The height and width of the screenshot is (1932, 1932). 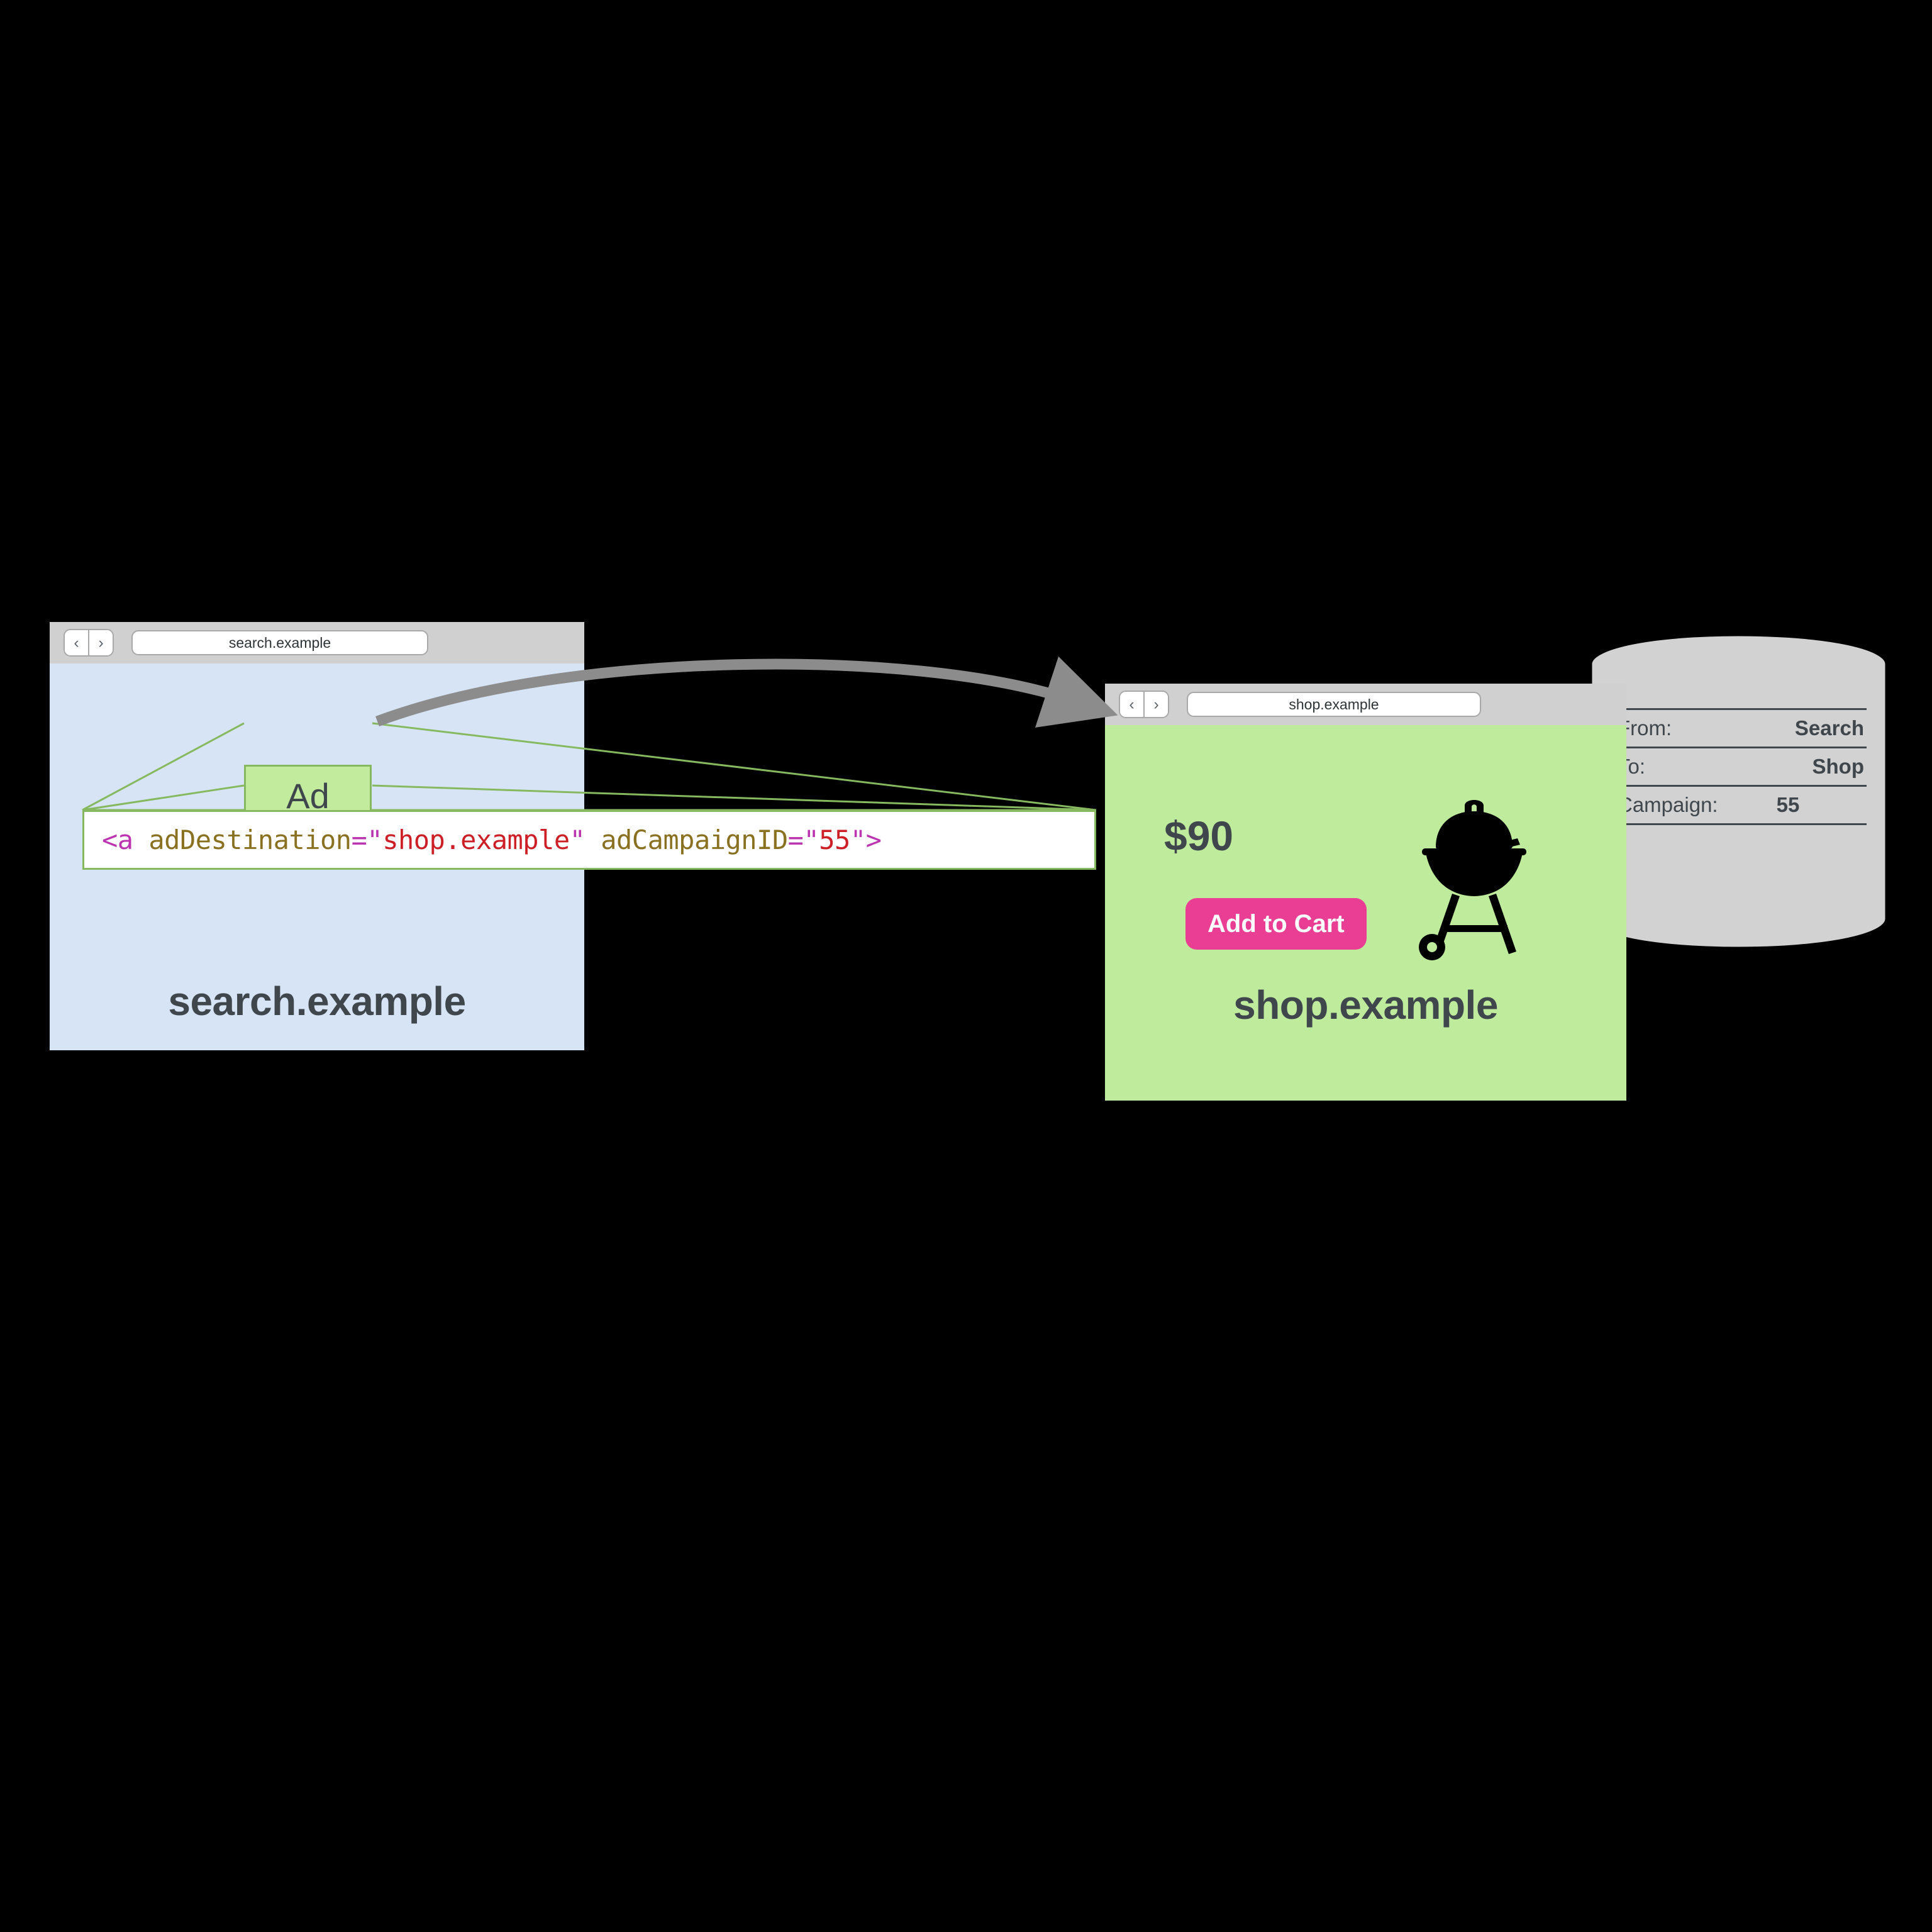 I want to click on search-nav-buttons: ‹ ›, so click(x=89, y=643).